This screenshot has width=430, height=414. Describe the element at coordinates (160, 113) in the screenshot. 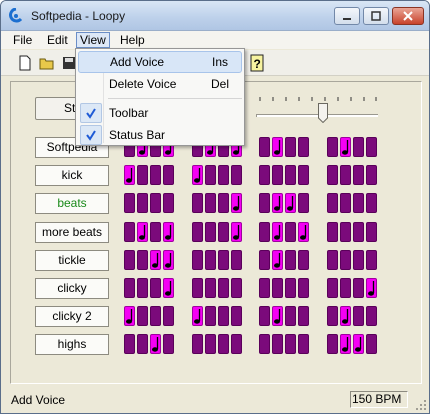

I see `view-menu-toolbar: Toolbar` at that location.